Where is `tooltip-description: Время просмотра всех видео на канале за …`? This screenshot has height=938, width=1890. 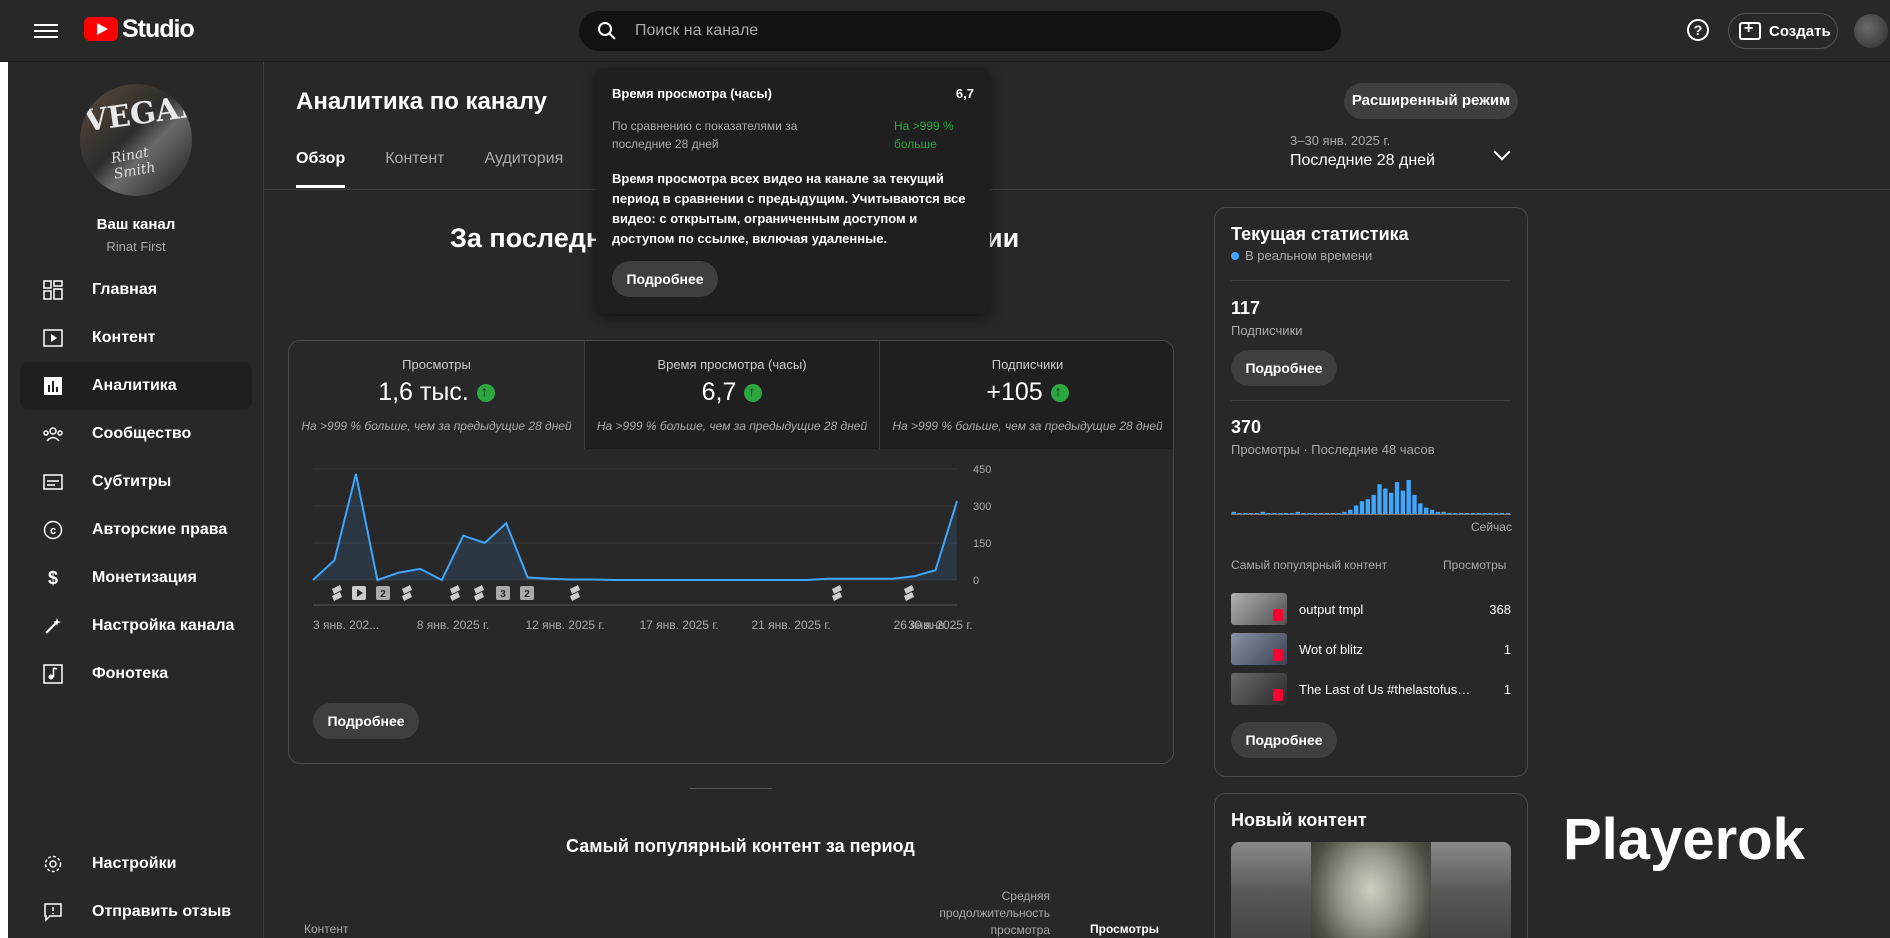 tooltip-description: Время просмотра всех видео на канале за … is located at coordinates (789, 208).